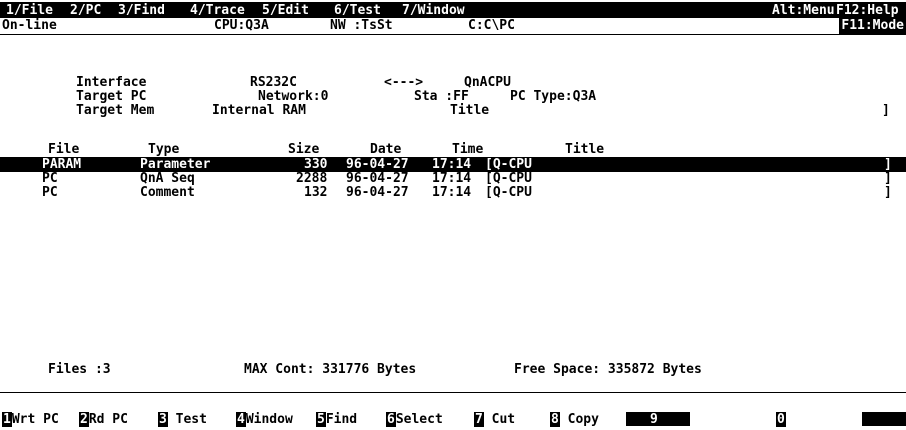 The width and height of the screenshot is (906, 430). I want to click on mode-button: F11:Mode, so click(872, 26).